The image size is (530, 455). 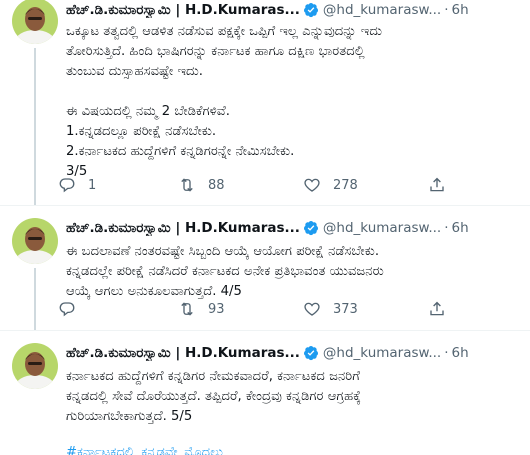 What do you see at coordinates (77, 185) in the screenshot?
I see `reply-button: 1` at bounding box center [77, 185].